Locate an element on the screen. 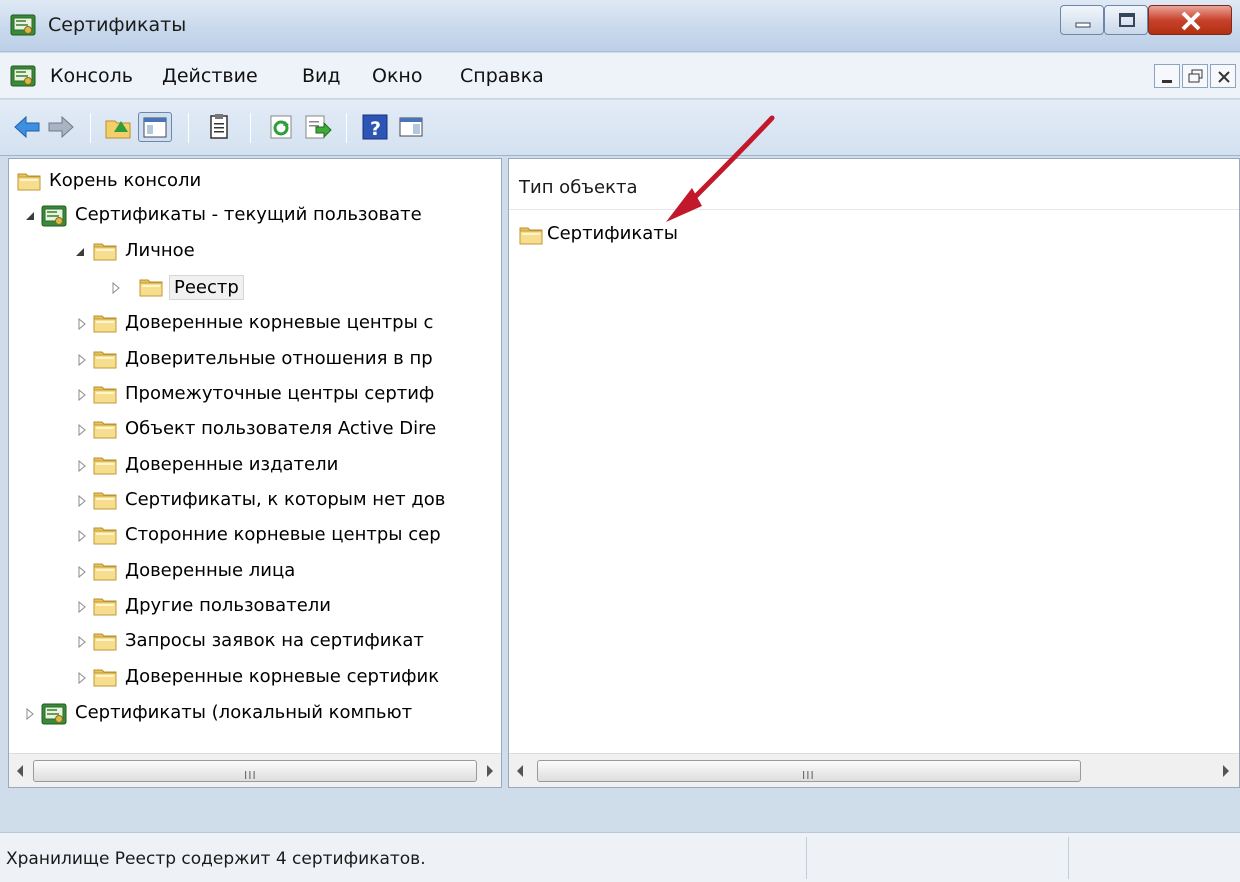 This screenshot has width=1240, height=882. properties-button is located at coordinates (219, 127).